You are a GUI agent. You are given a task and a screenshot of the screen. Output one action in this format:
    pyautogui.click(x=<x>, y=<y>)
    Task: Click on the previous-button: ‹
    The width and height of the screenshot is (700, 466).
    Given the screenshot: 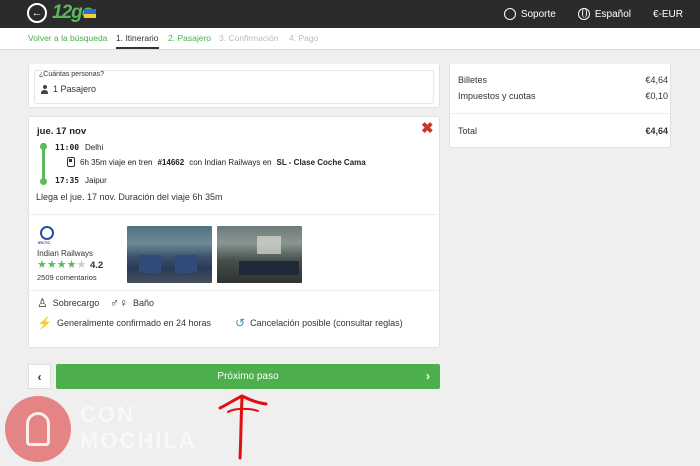 What is the action you would take?
    pyautogui.click(x=39, y=376)
    